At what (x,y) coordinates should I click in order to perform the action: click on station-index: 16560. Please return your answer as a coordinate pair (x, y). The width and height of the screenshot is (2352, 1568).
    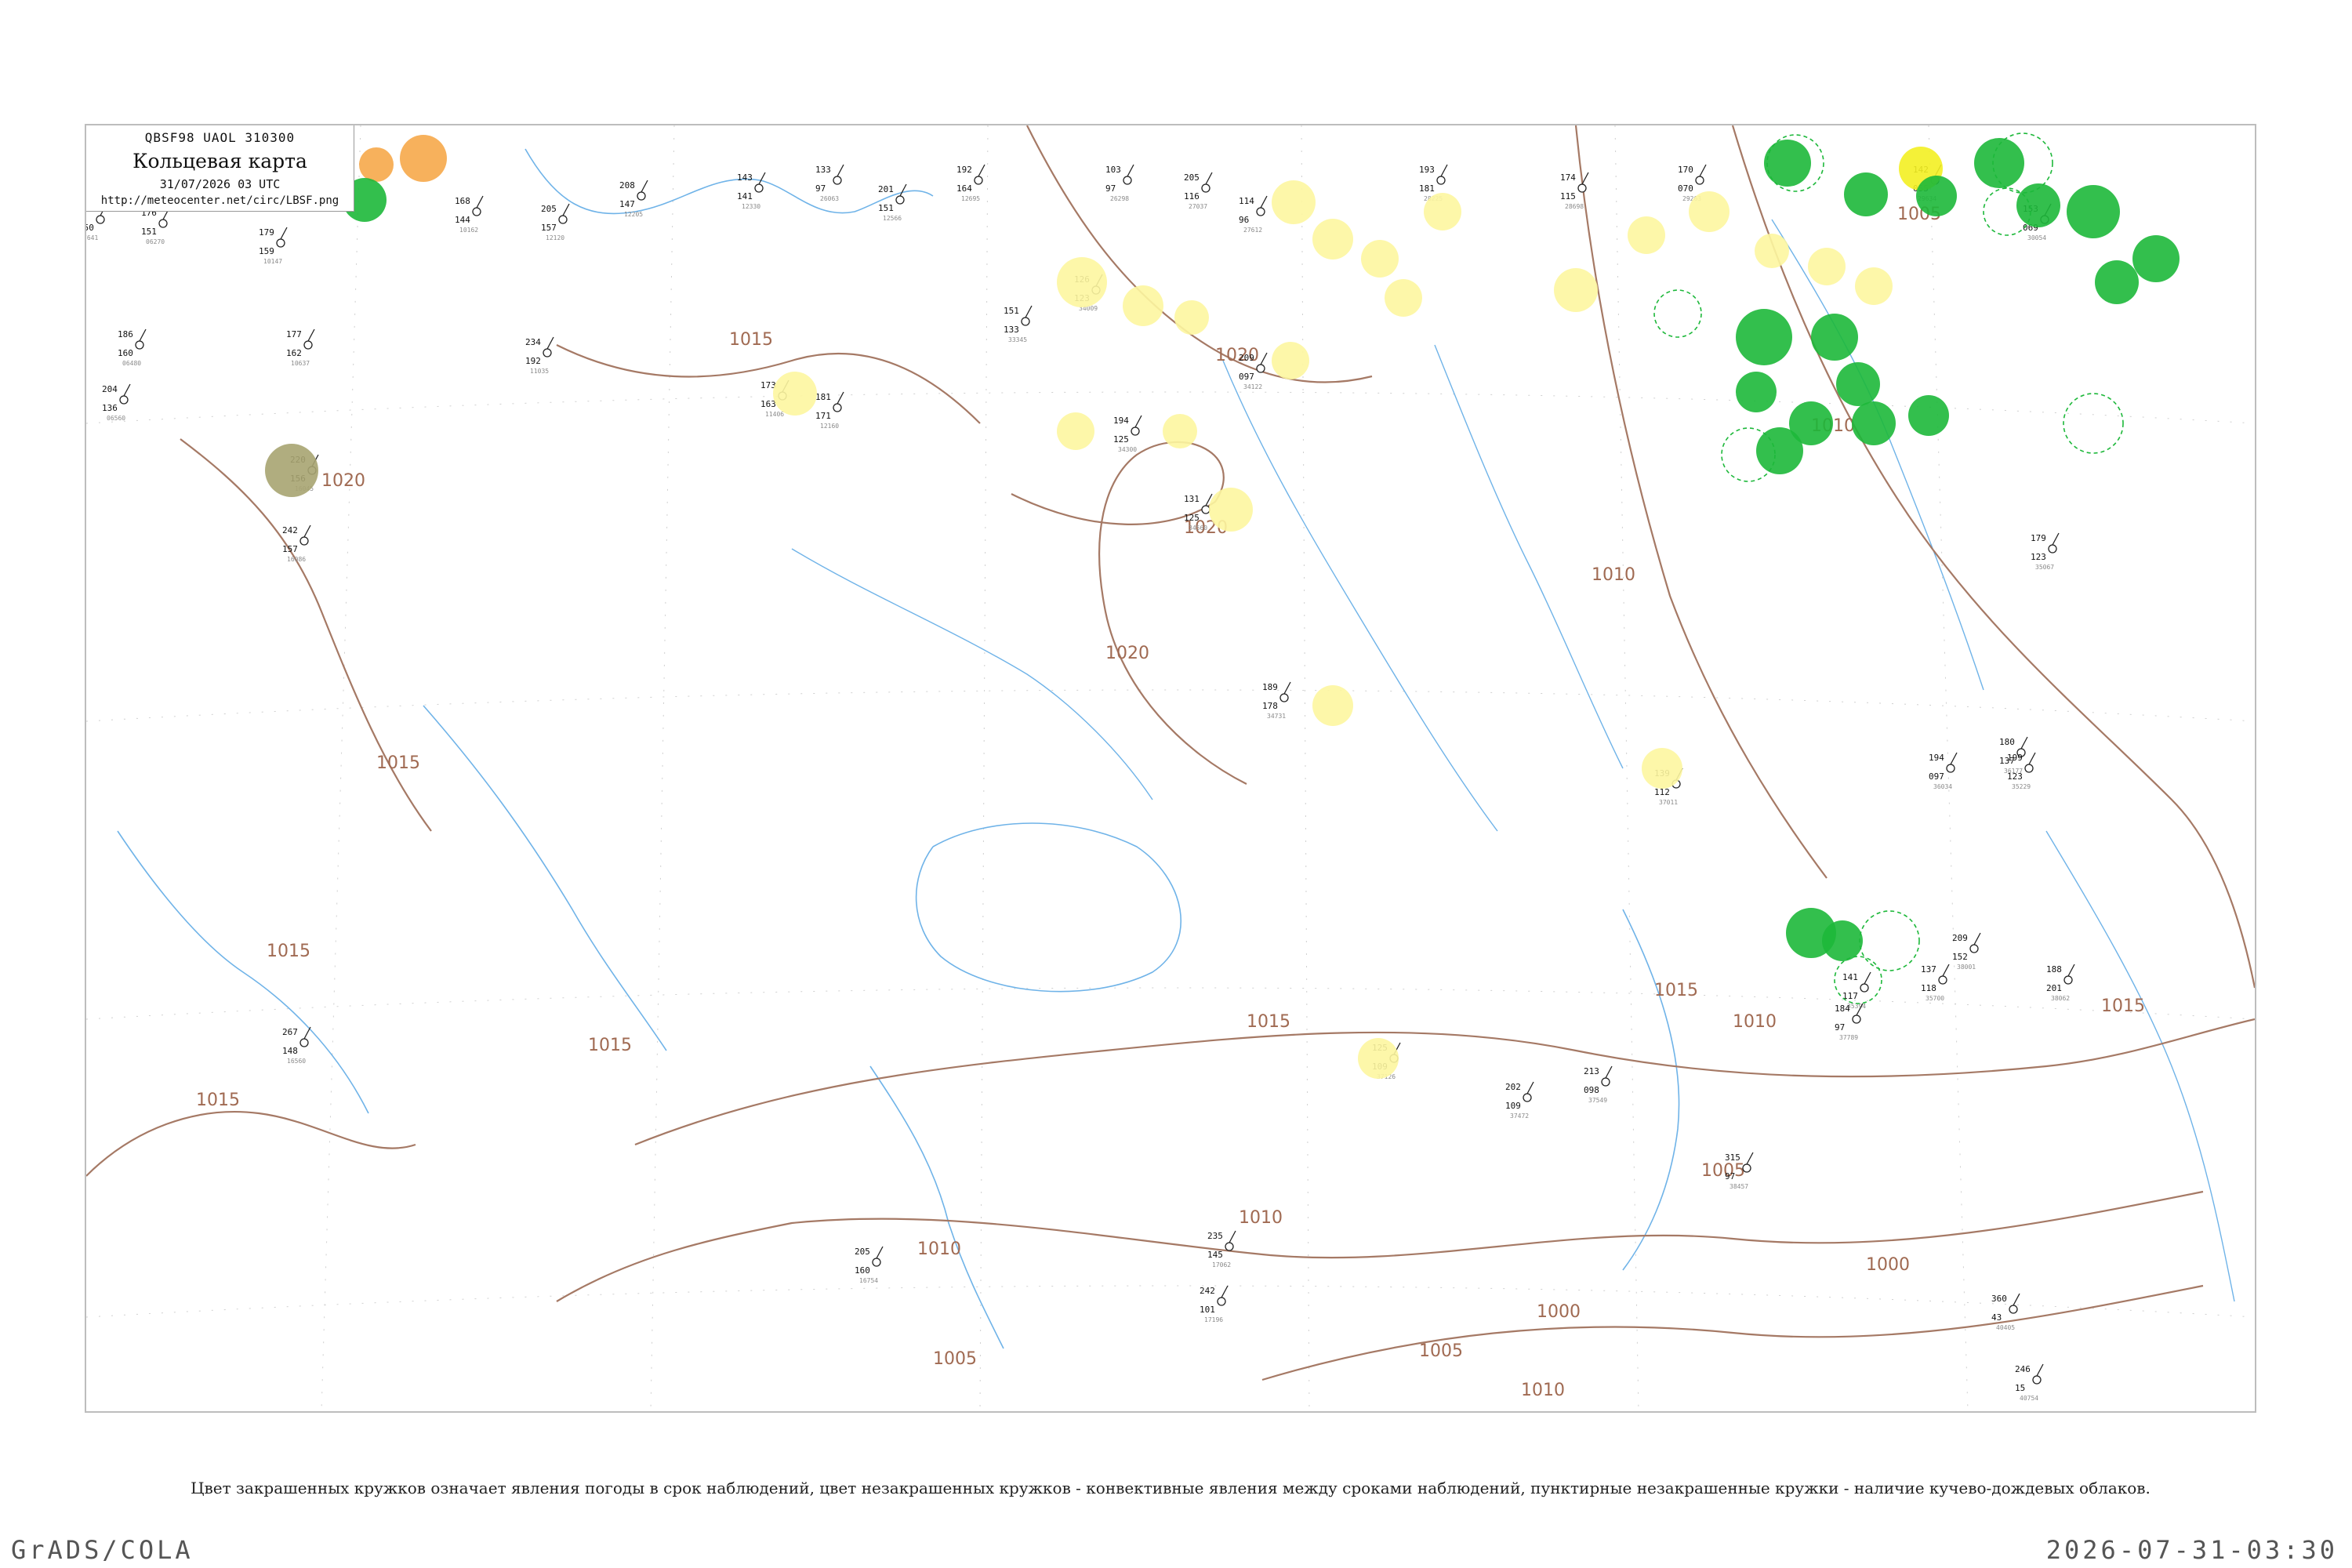
    Looking at the image, I should click on (296, 1061).